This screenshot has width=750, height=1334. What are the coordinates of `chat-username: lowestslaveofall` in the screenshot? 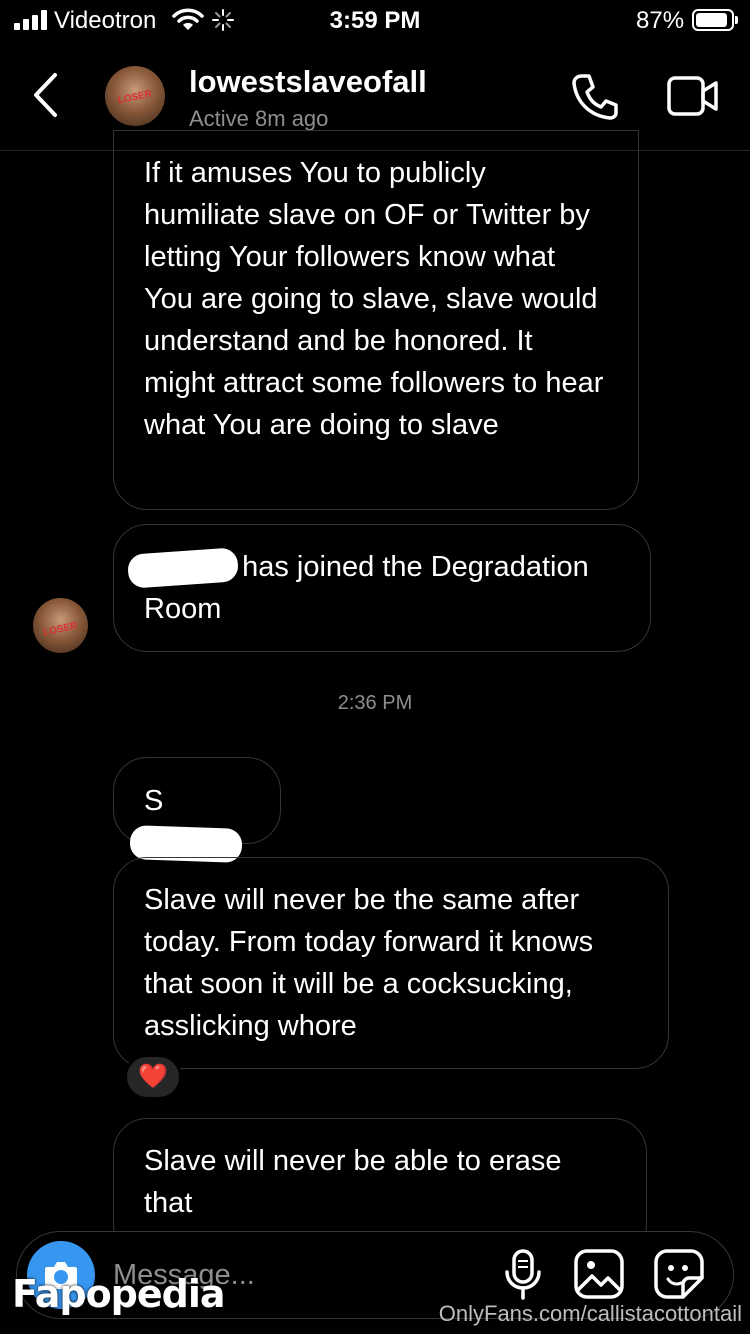 It's located at (308, 82).